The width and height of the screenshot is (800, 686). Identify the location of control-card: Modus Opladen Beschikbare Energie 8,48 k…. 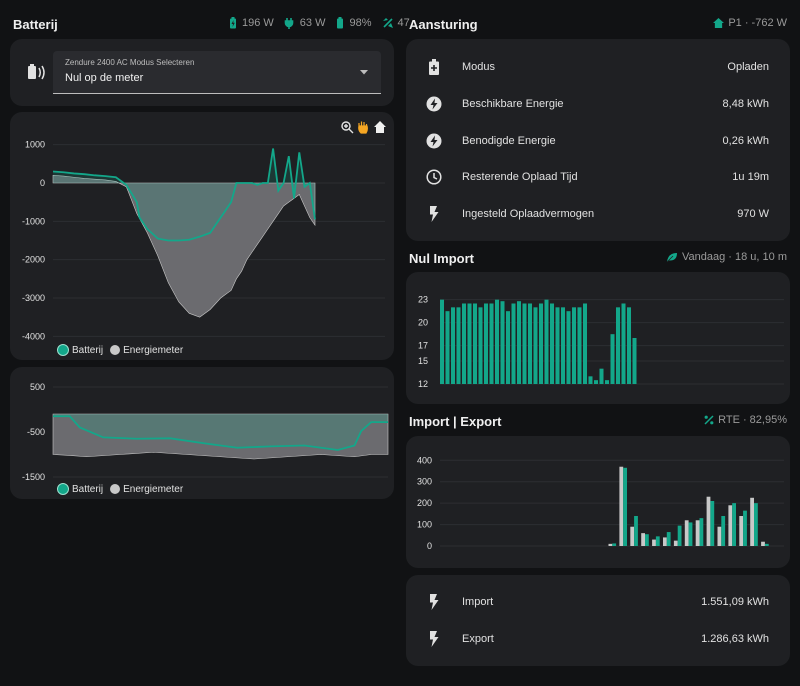
(598, 140).